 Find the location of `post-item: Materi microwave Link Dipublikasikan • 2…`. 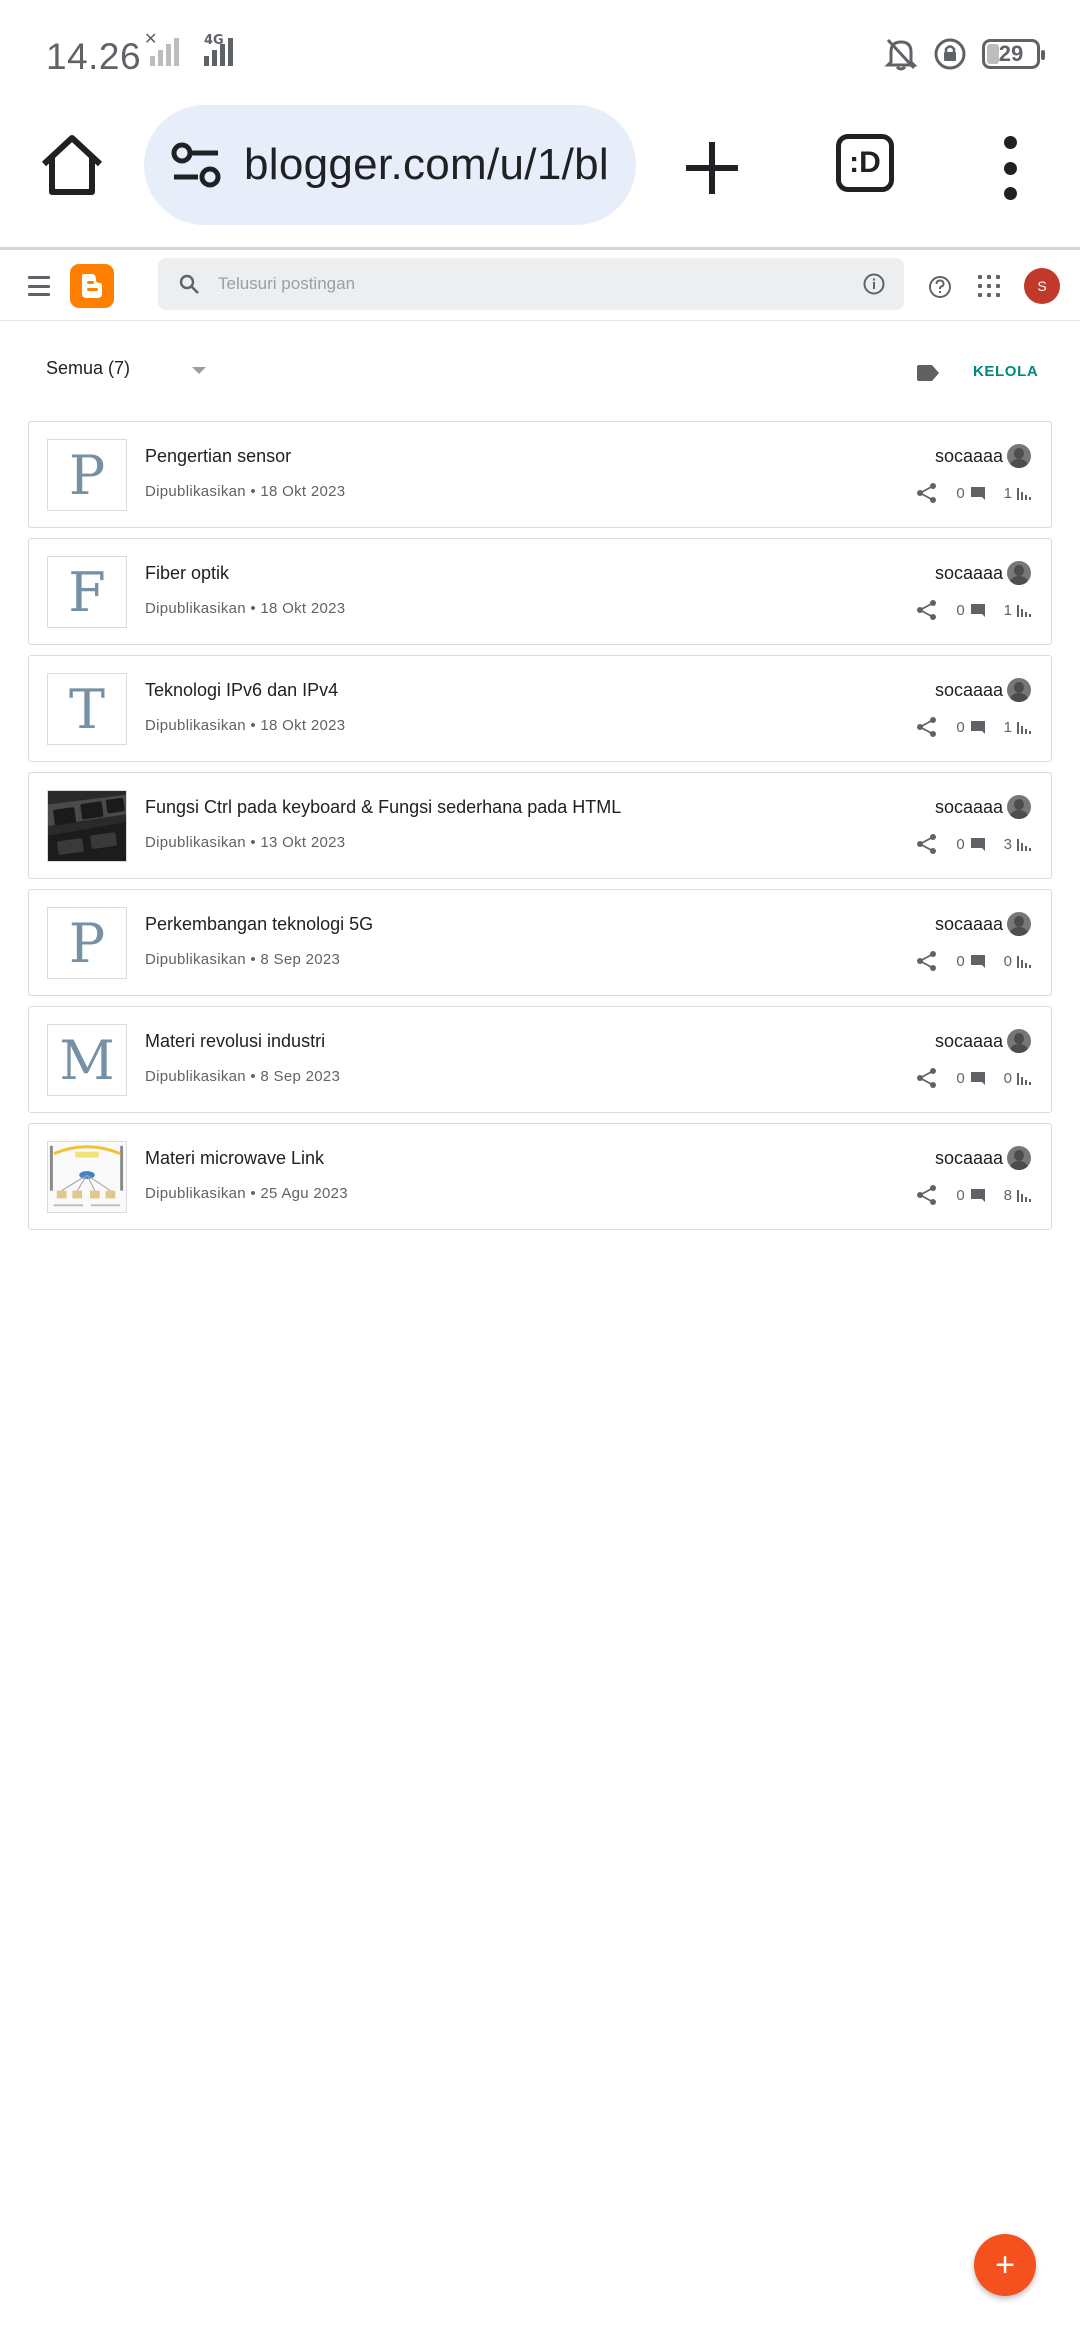

post-item: Materi microwave Link Dipublikasikan • 2… is located at coordinates (540, 1176).